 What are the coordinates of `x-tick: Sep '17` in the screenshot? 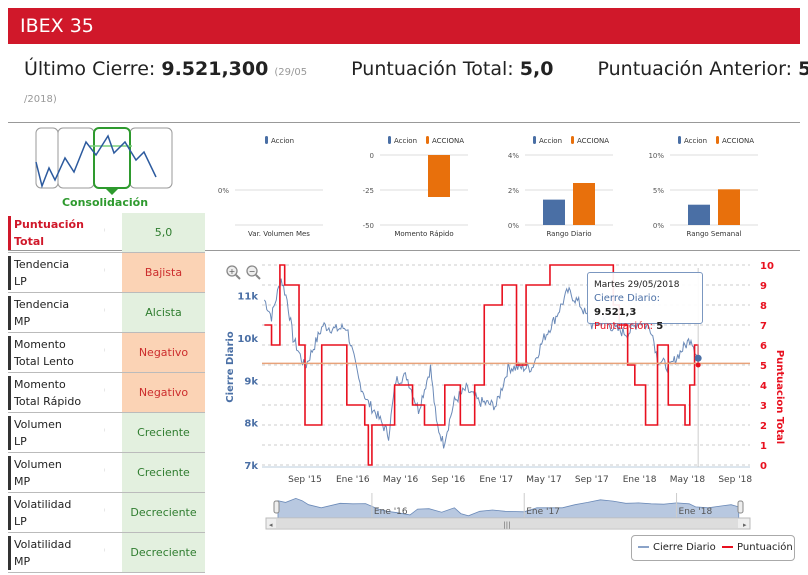 It's located at (592, 480).